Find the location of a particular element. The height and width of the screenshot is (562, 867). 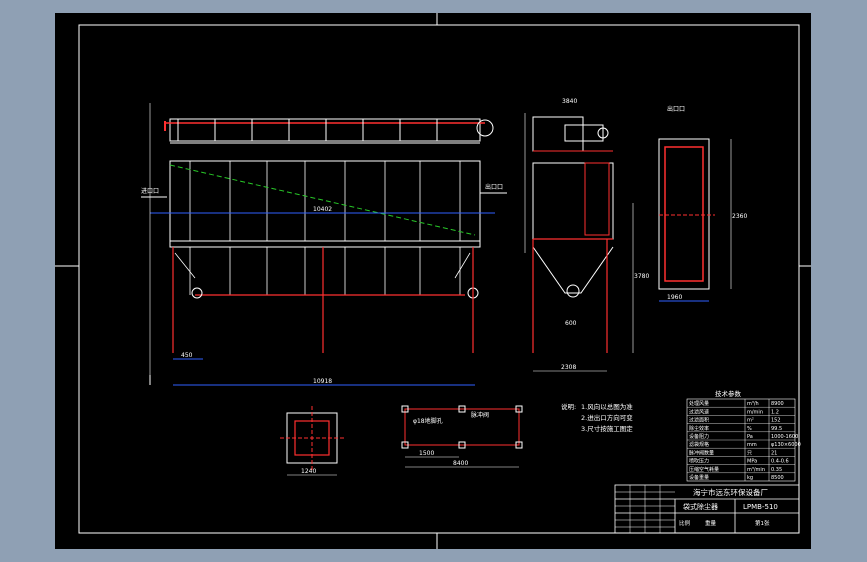

sheet-label: 第1张 is located at coordinates (762, 523).